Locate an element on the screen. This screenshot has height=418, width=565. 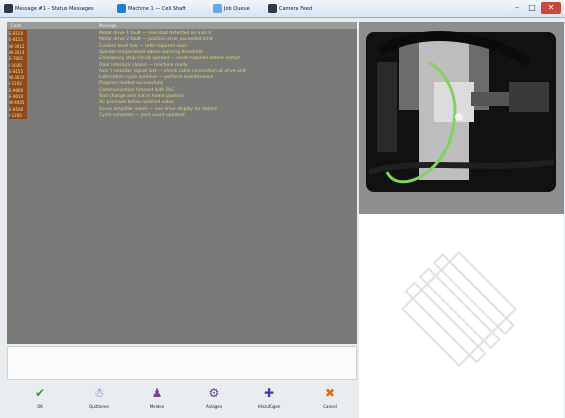
message-detail-field is located at coordinates (182, 363).